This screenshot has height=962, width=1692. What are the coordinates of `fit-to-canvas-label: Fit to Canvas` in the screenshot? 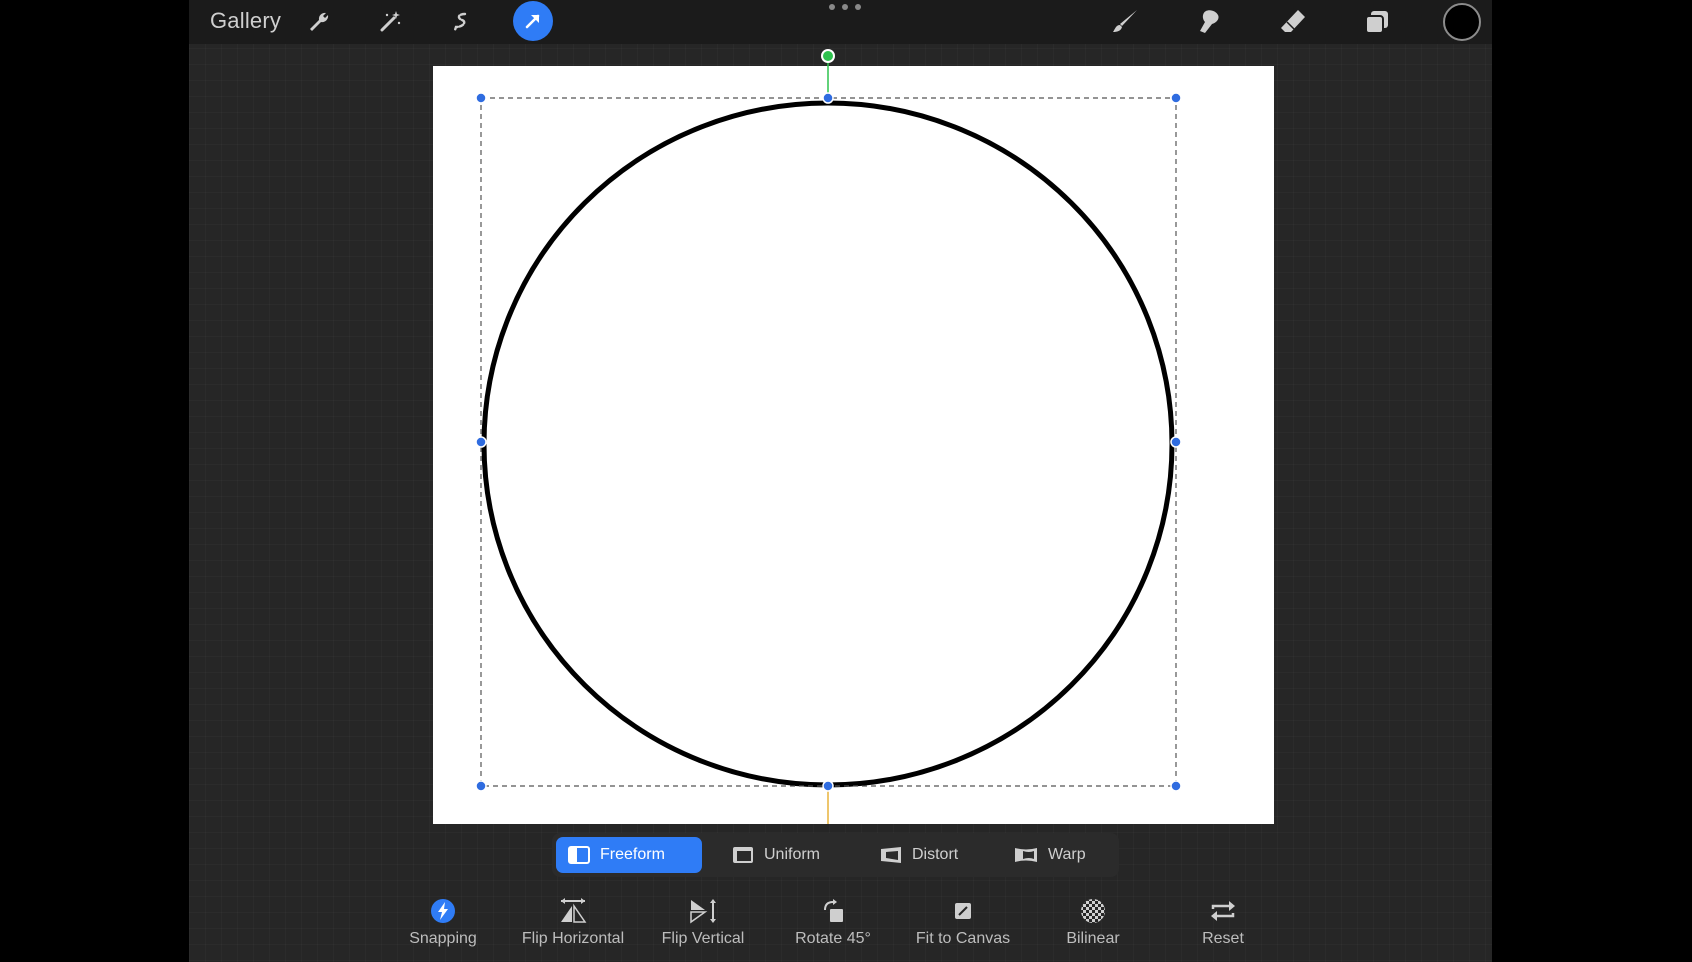 It's located at (963, 938).